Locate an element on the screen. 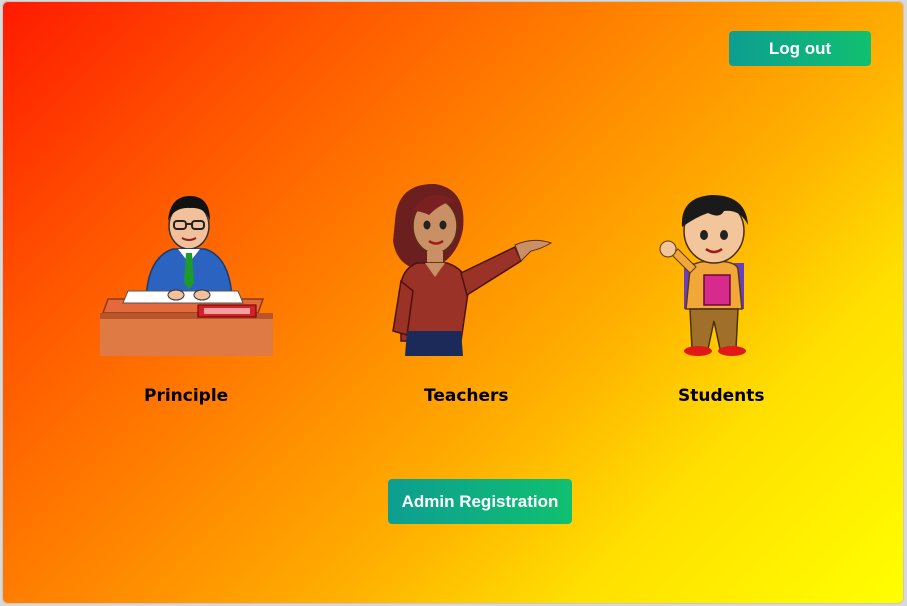  admin-registration-button: Admin Registration is located at coordinates (480, 501).